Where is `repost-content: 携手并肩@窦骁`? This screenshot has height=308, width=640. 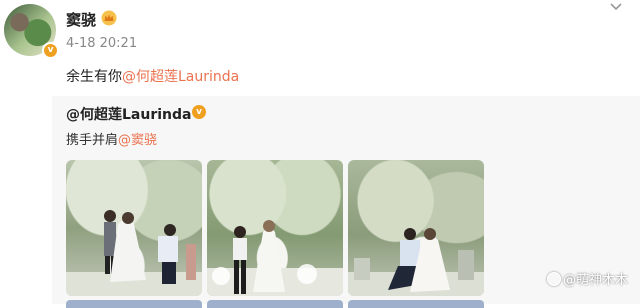
repost-content: 携手并肩@窦骁 is located at coordinates (111, 138).